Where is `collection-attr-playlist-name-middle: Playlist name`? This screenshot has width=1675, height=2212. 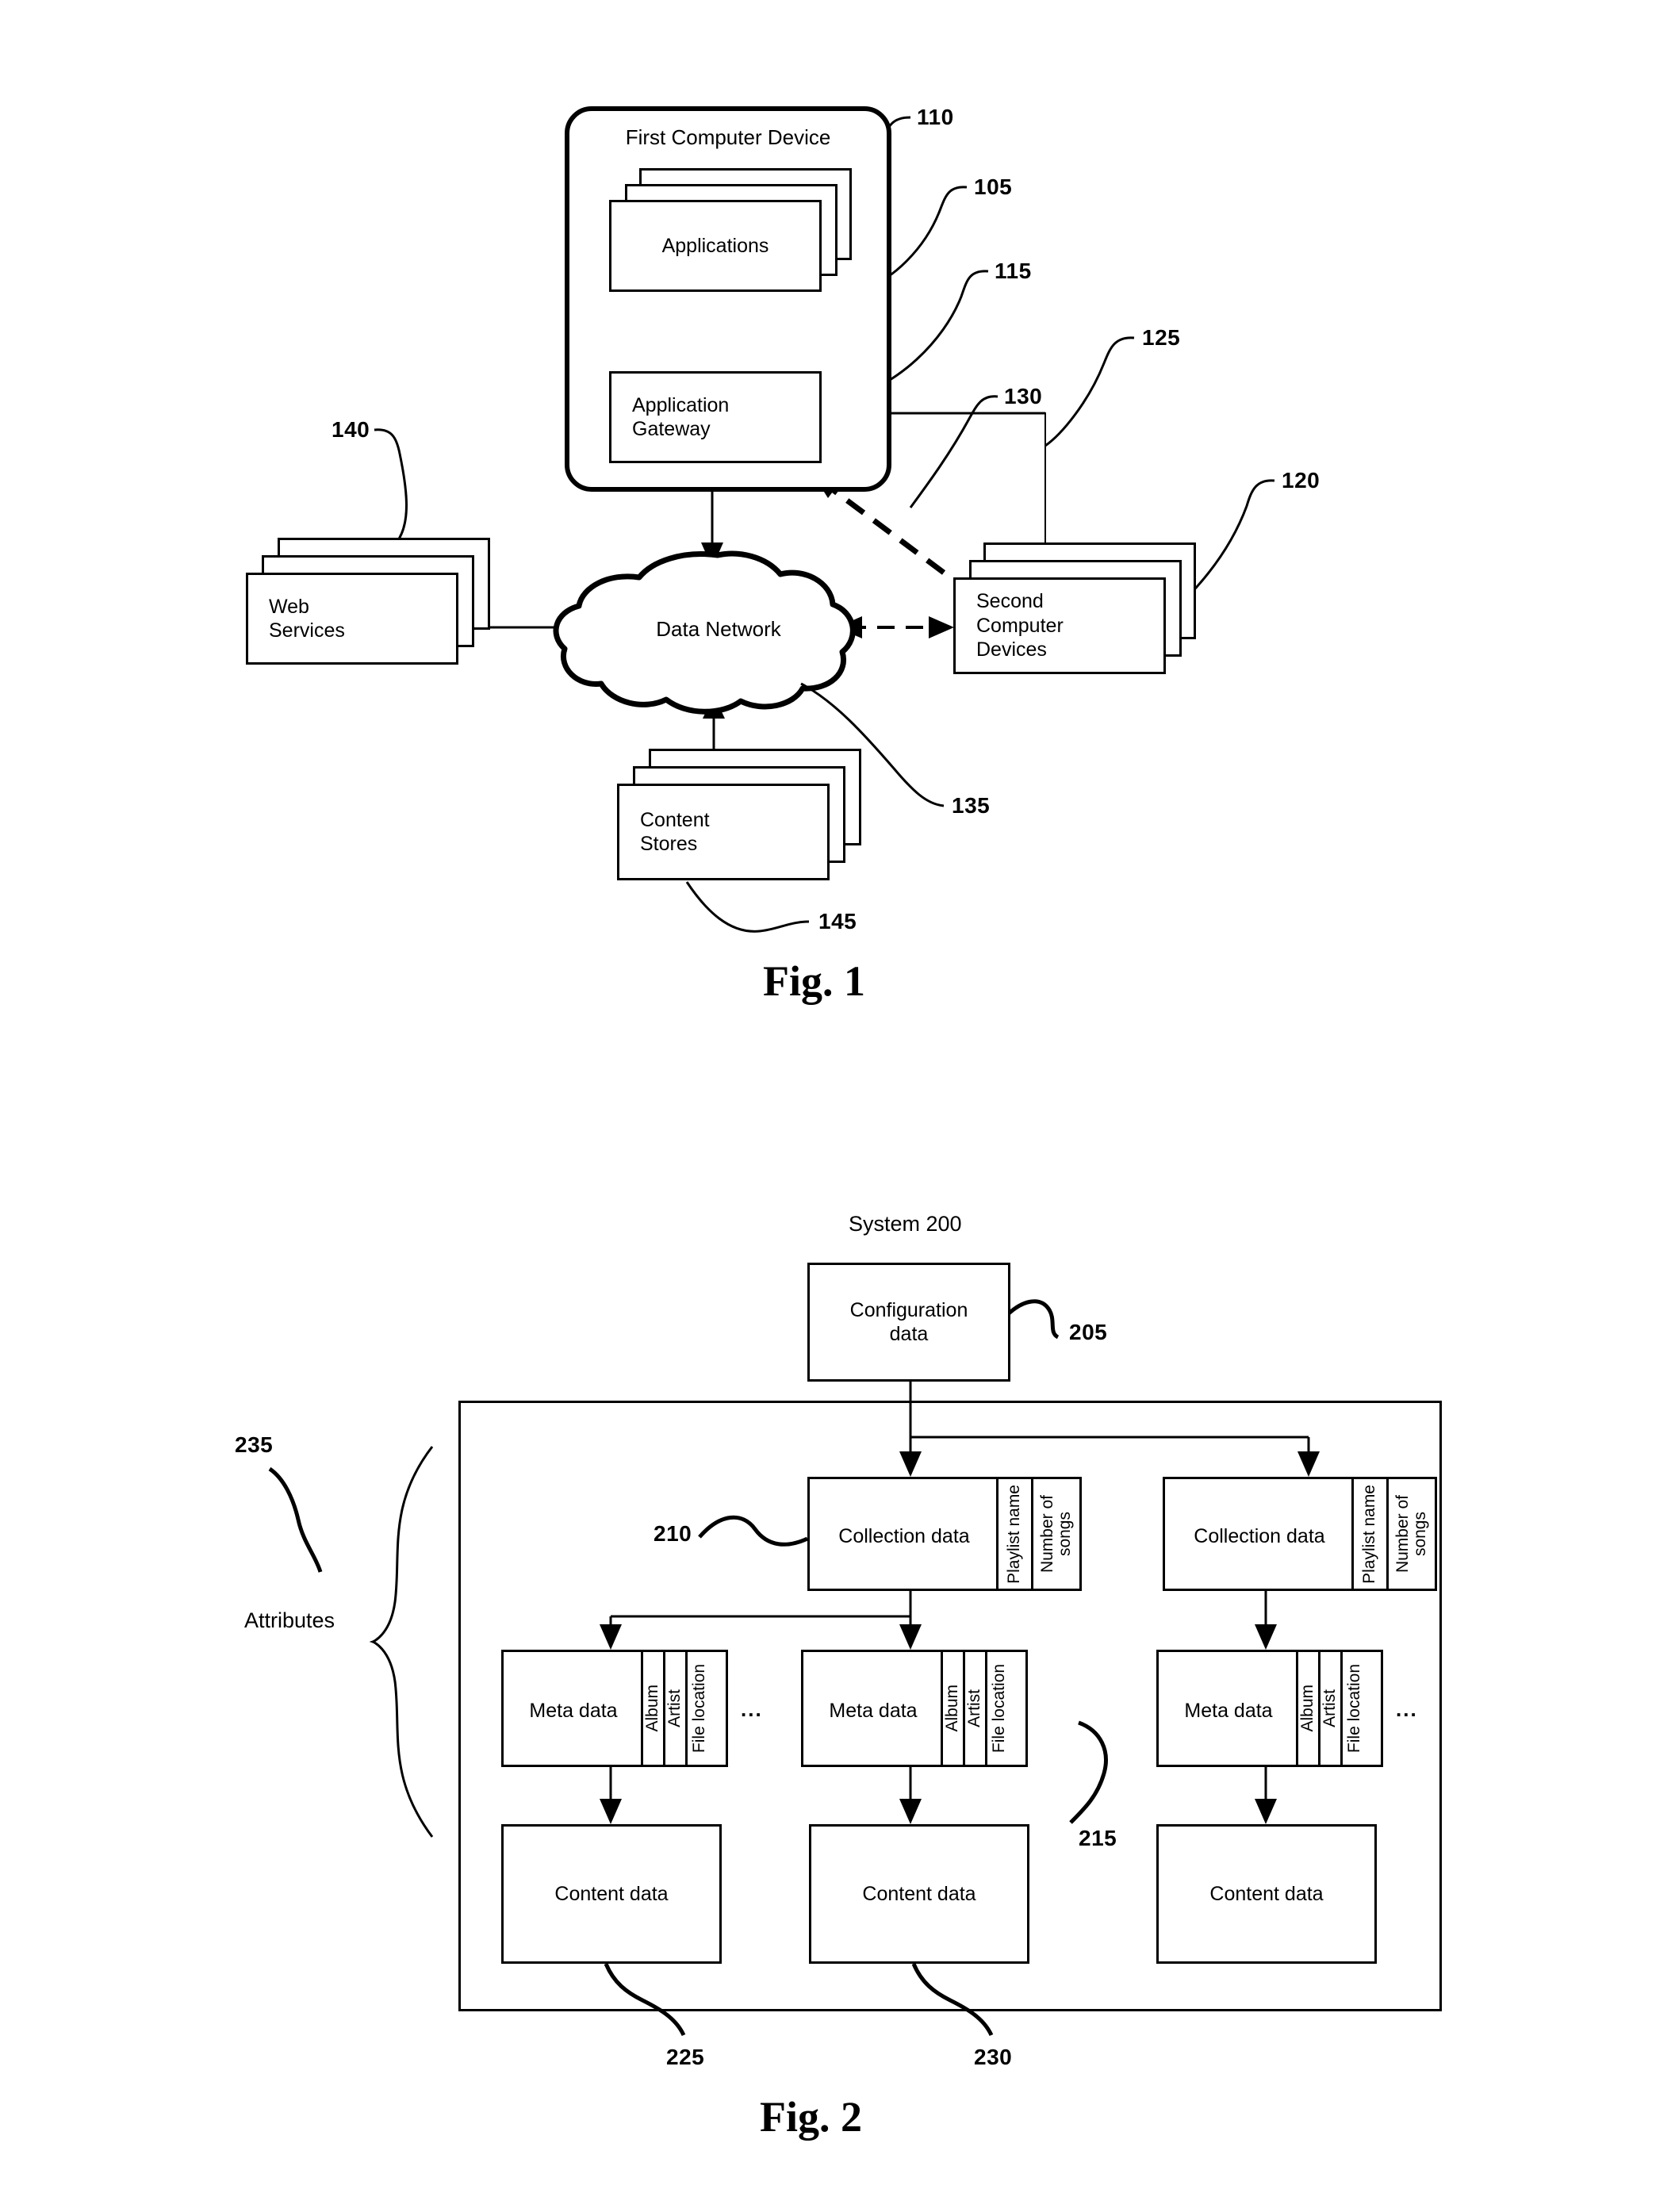
collection-attr-playlist-name-middle: Playlist name is located at coordinates (1014, 1534).